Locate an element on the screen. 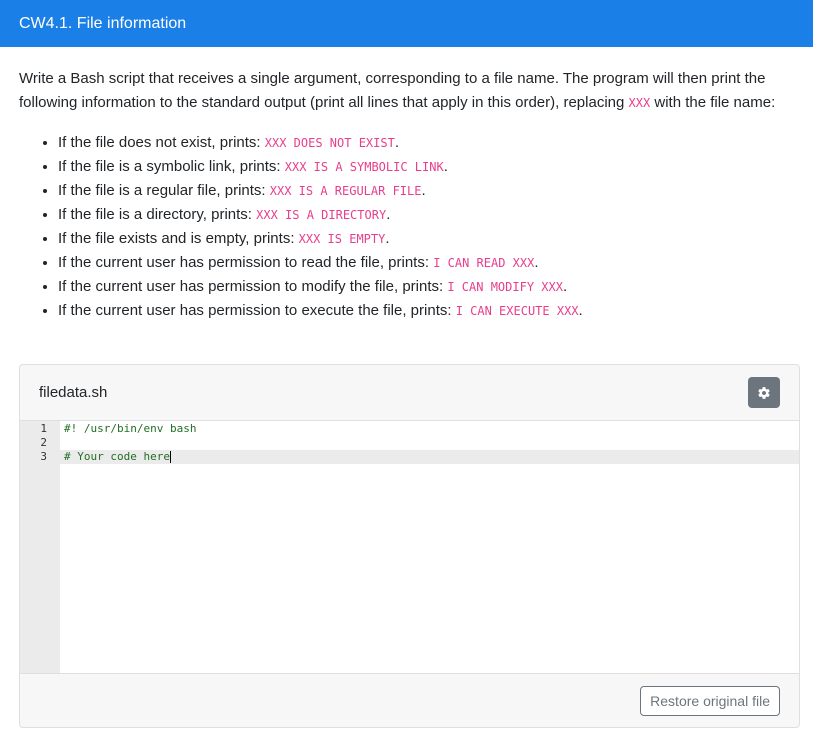 The image size is (813, 743). rule-text: If the file is a regular file, prints: is located at coordinates (164, 190).